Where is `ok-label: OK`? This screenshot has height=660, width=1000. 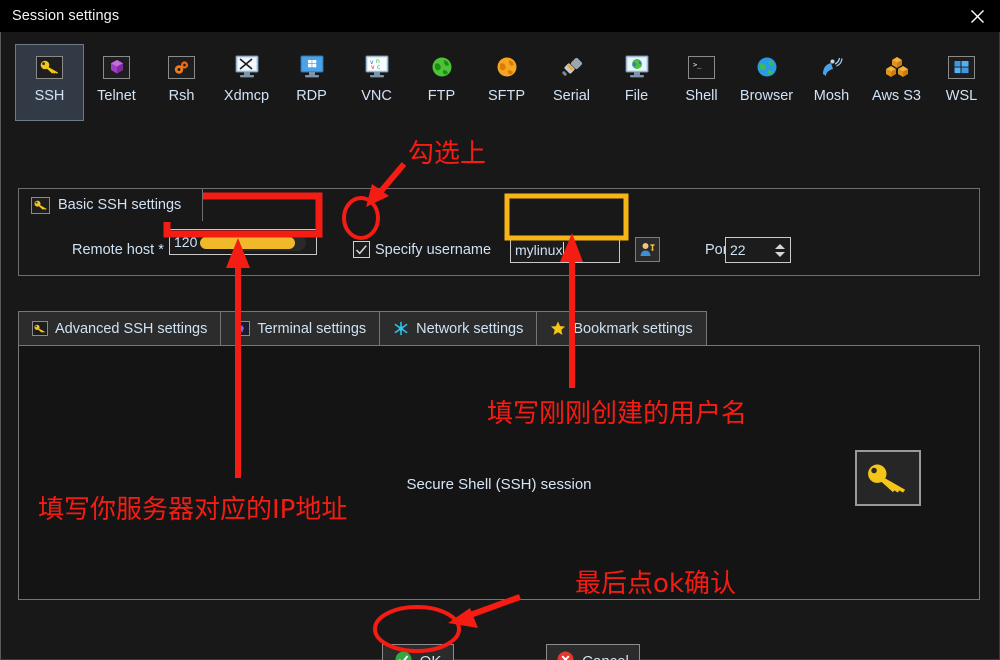
ok-label: OK is located at coordinates (431, 656).